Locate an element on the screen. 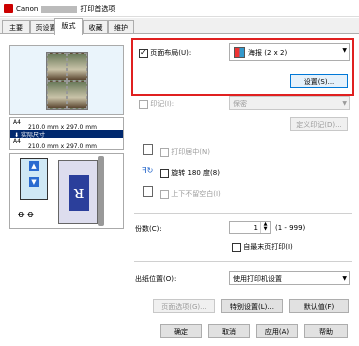 The height and width of the screenshot is (346, 359). spin-arrows-icon: ▲ ▼ is located at coordinates (265, 227).